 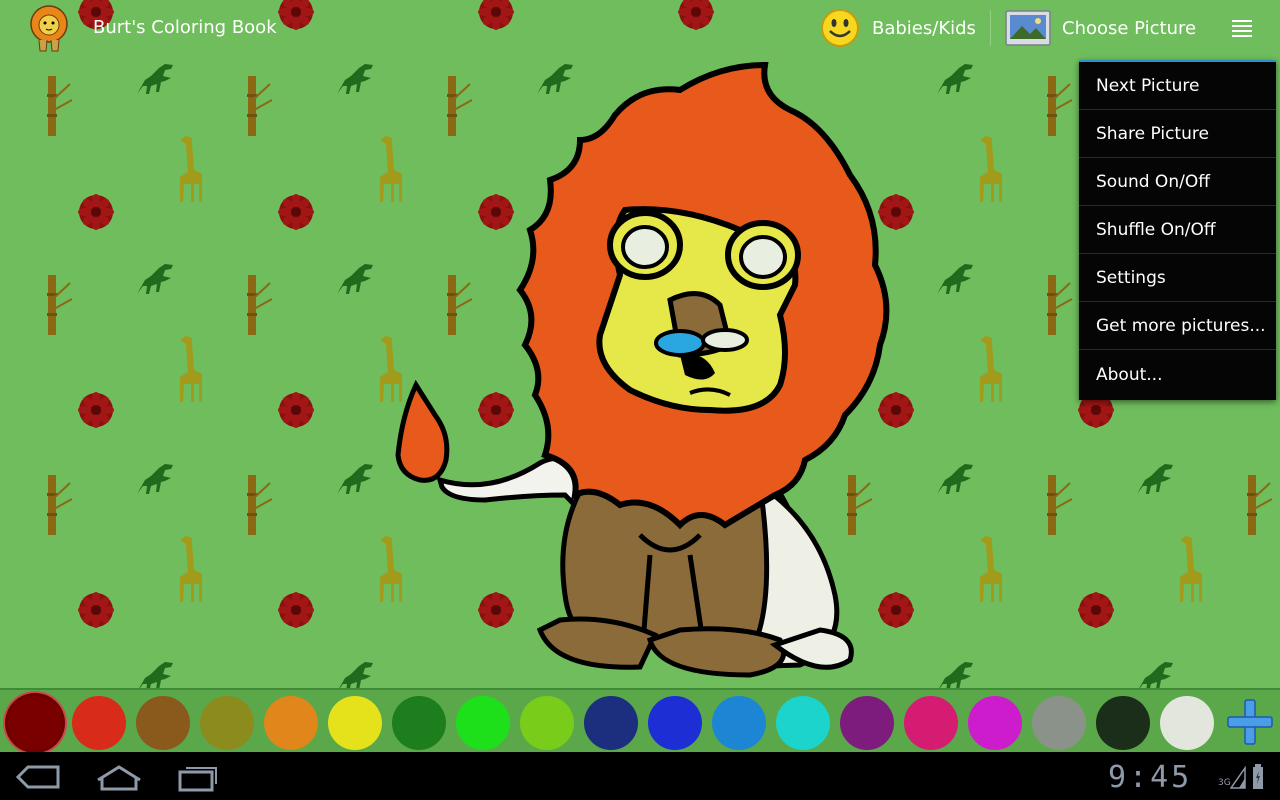 I want to click on network-type-label: 3G, so click(x=1224, y=783).